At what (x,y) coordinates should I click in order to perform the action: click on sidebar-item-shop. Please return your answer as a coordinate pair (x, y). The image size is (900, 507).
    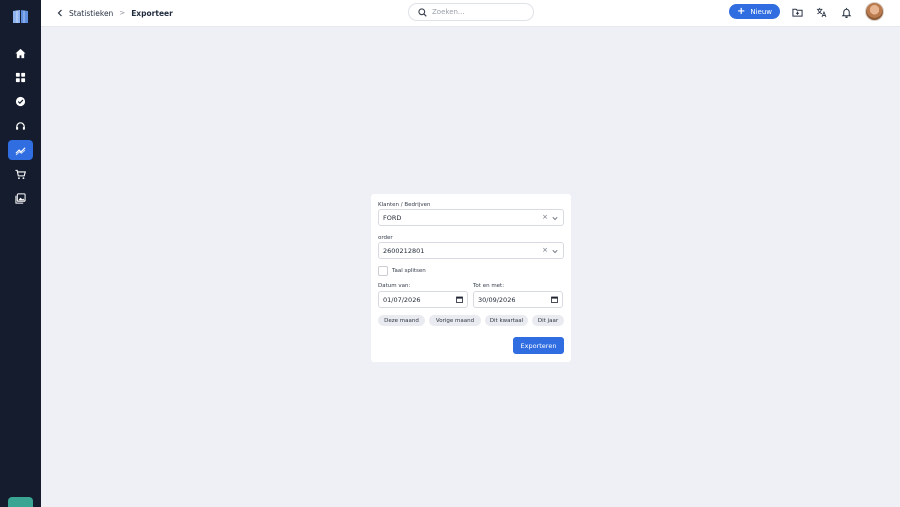
    Looking at the image, I should click on (20, 174).